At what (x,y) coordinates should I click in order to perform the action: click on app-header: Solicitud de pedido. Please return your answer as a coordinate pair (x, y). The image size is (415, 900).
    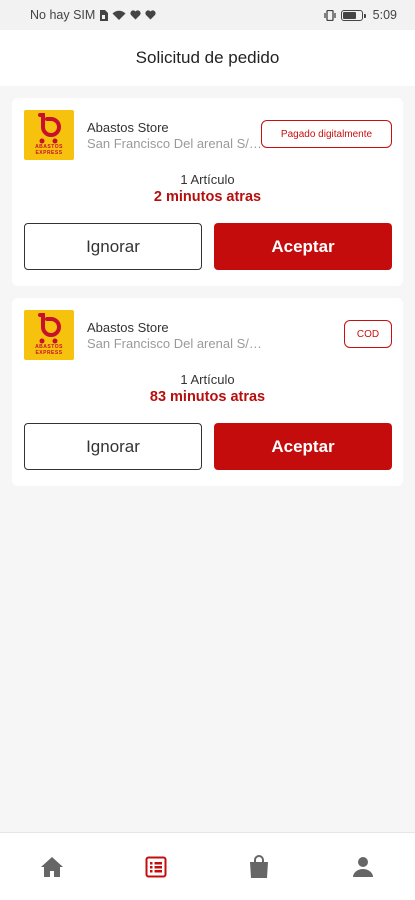
    Looking at the image, I should click on (207, 58).